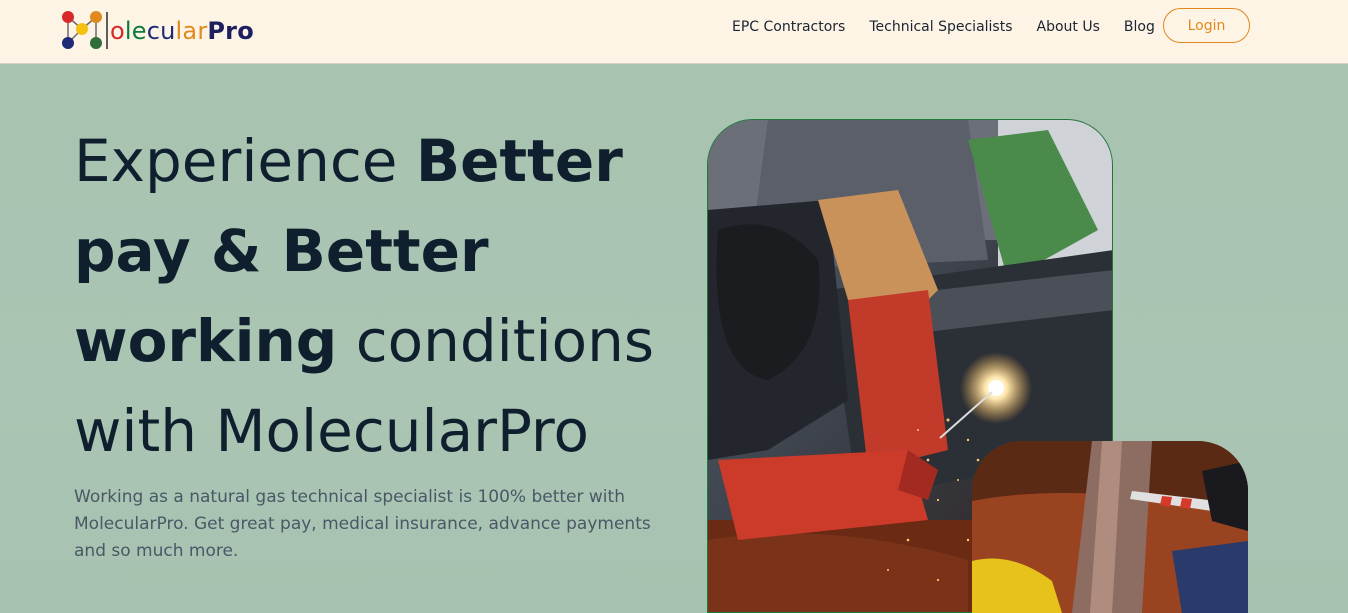  Describe the element at coordinates (161, 31) in the screenshot. I see `brand-name-part: cu` at that location.